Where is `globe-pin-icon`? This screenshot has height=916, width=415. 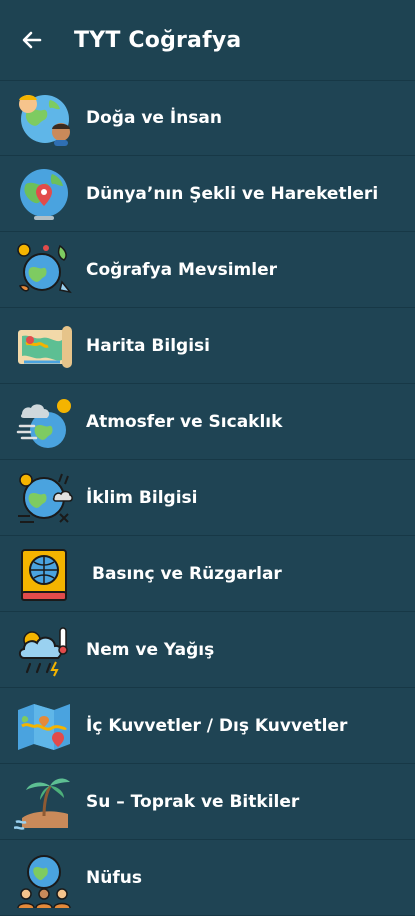 globe-pin-icon is located at coordinates (44, 194).